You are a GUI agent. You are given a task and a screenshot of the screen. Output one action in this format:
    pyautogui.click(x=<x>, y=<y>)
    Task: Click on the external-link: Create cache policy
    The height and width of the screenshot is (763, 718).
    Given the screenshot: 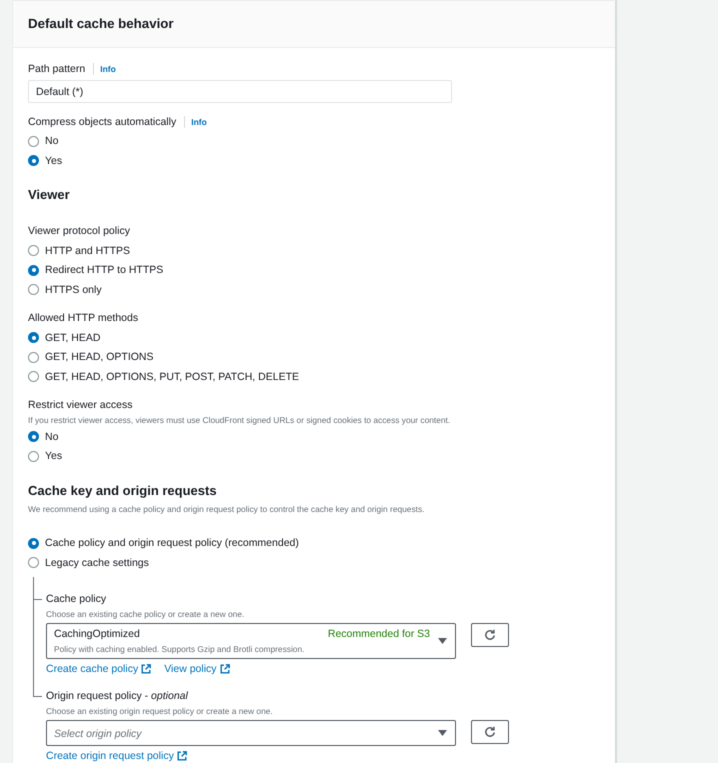 What is the action you would take?
    pyautogui.click(x=99, y=669)
    